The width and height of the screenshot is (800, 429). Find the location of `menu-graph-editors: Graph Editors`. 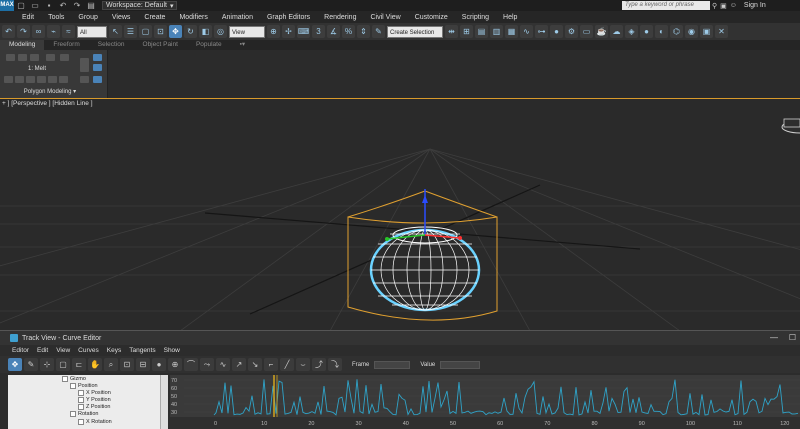

menu-graph-editors: Graph Editors is located at coordinates (288, 17).